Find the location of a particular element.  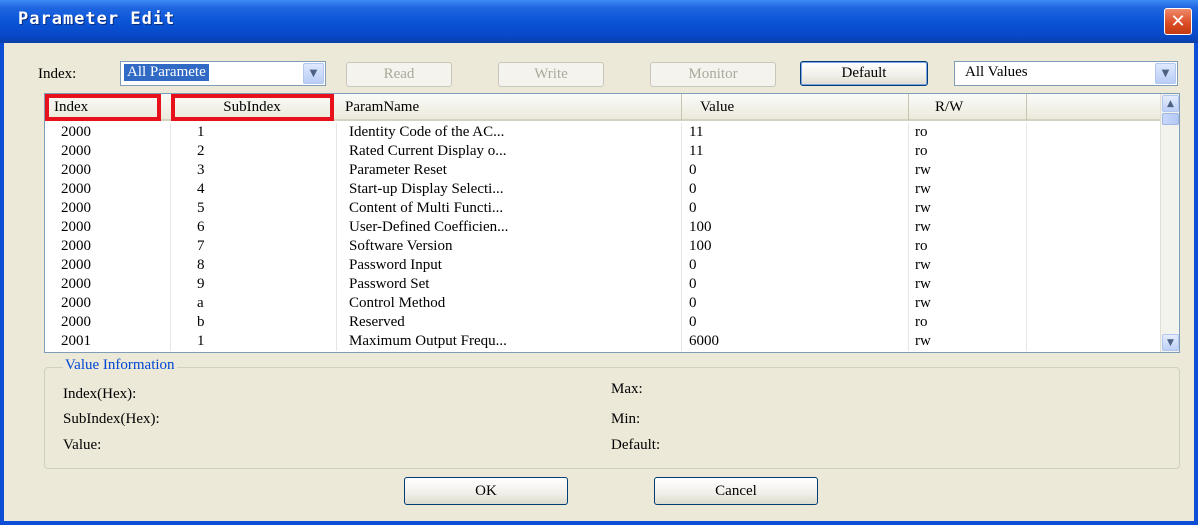

table-row: 2000 1 Identity Code of the AC... 11 ro is located at coordinates (603, 132).